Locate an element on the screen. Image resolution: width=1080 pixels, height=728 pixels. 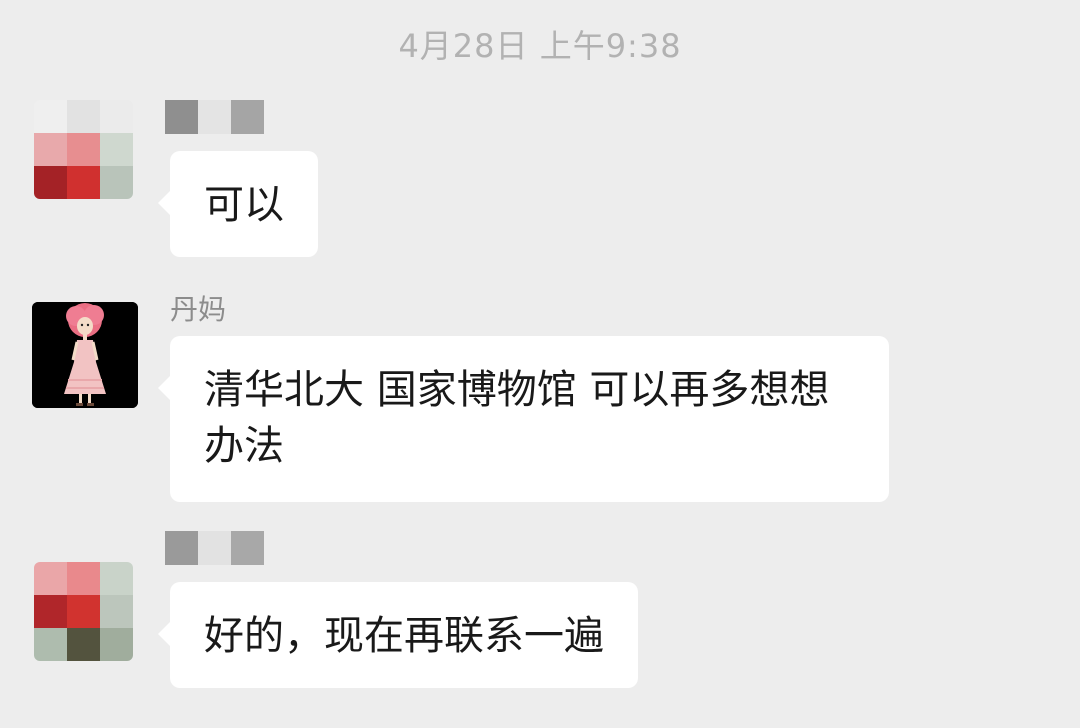
avatar-illustration is located at coordinates (85, 355).